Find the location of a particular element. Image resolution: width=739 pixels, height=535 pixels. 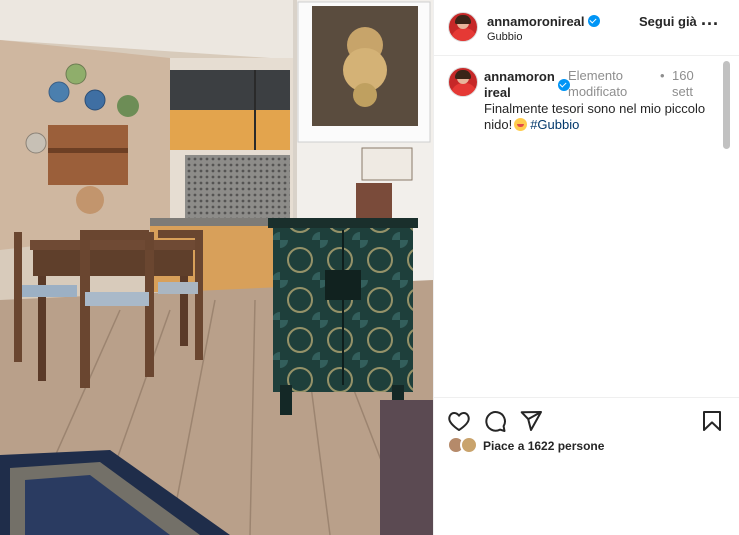

bookmark-icon is located at coordinates (712, 421).